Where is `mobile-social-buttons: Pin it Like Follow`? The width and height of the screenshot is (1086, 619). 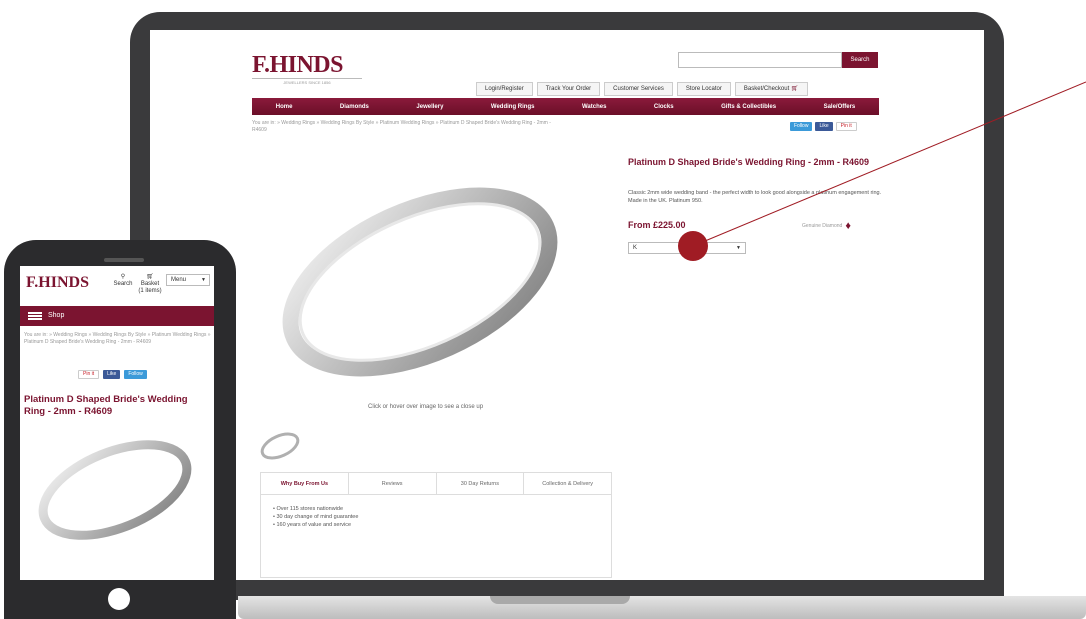 mobile-social-buttons: Pin it Like Follow is located at coordinates (112, 374).